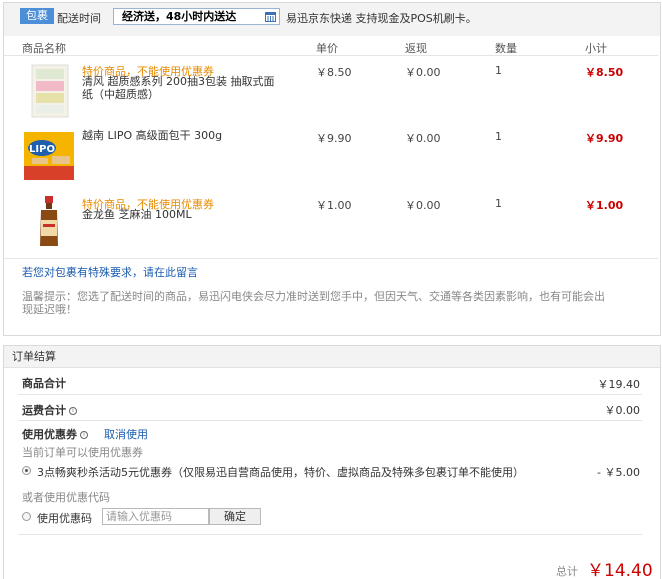 Image resolution: width=662 pixels, height=579 pixels. I want to click on shipping-total-value: ￥0.00, so click(622, 410).